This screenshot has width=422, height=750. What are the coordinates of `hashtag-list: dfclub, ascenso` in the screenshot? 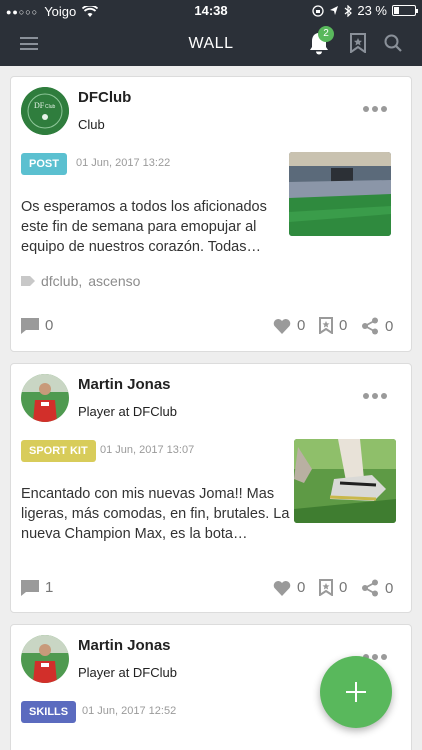 It's located at (80, 281).